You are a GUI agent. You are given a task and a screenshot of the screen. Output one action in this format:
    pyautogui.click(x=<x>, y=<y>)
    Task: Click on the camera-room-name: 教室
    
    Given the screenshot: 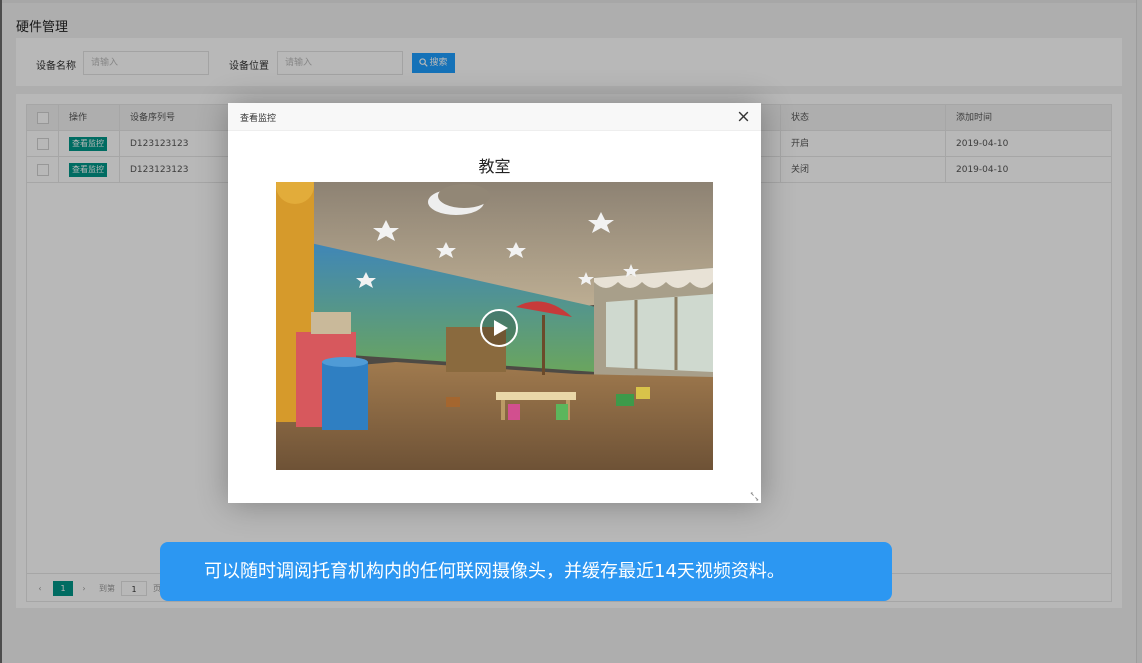 What is the action you would take?
    pyautogui.click(x=494, y=166)
    